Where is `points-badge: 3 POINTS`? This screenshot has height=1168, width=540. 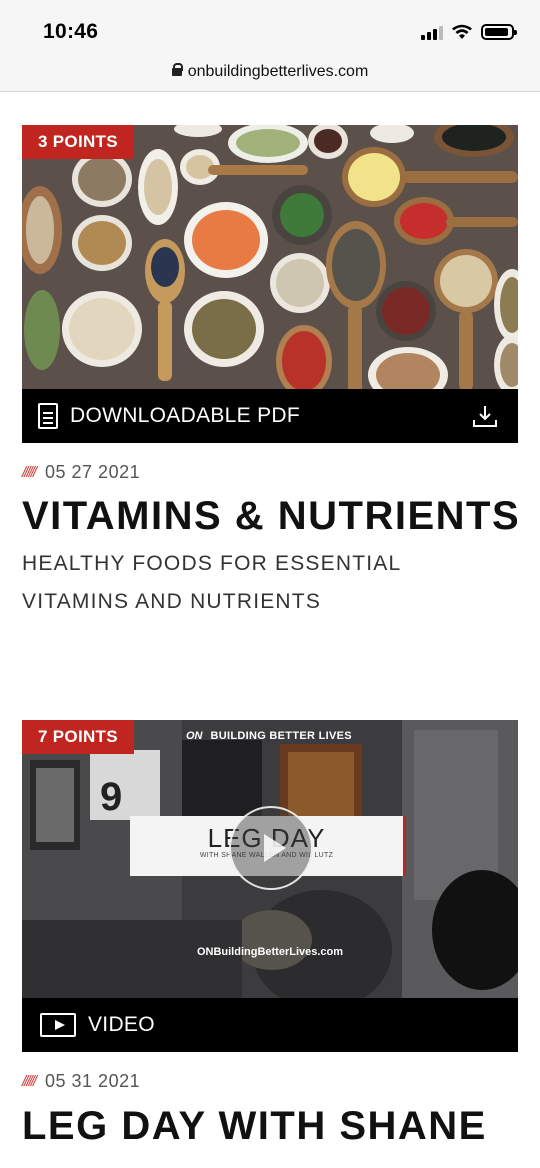
points-badge: 3 POINTS is located at coordinates (78, 142).